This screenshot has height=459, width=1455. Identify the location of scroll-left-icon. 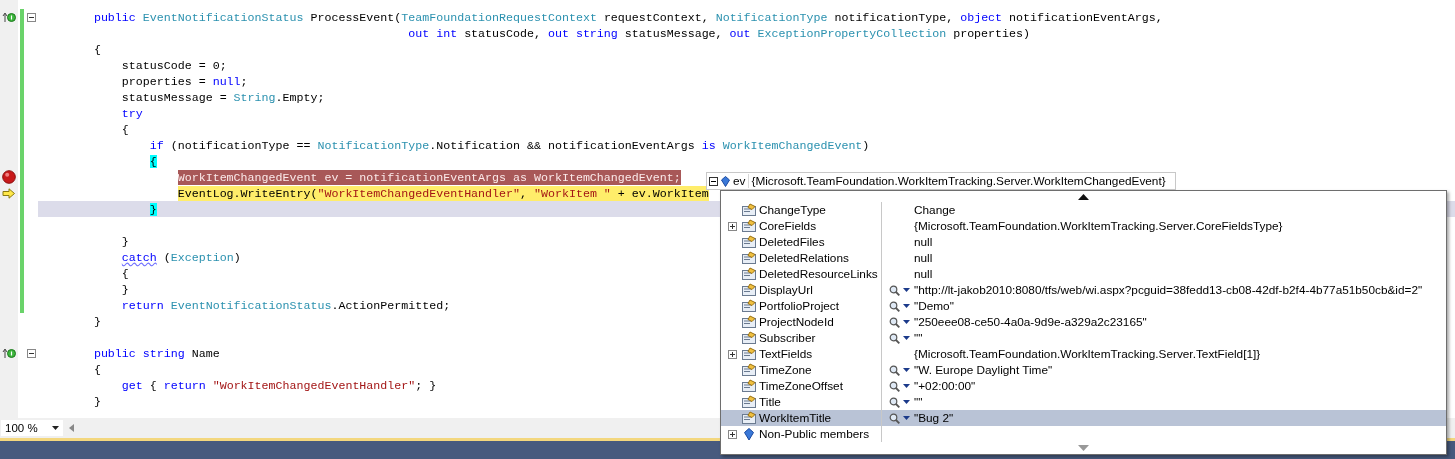
(71, 428).